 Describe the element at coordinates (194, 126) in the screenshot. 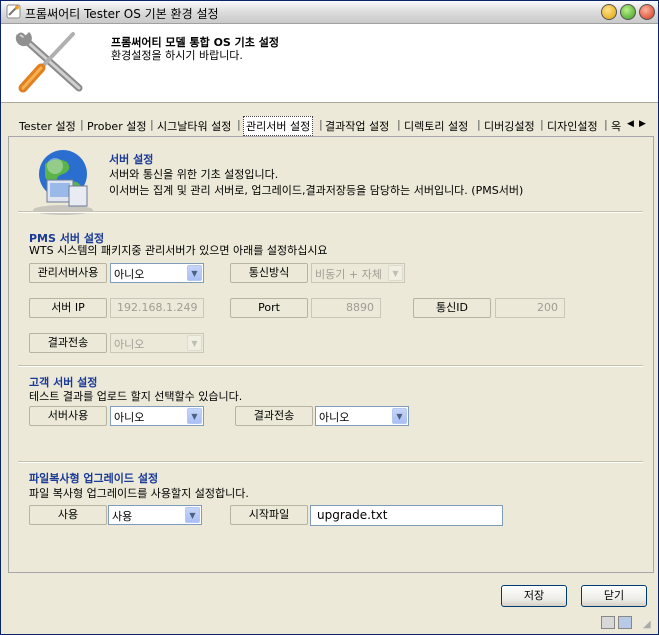

I see `tab-signal-tower: 시그날타워 설정` at that location.